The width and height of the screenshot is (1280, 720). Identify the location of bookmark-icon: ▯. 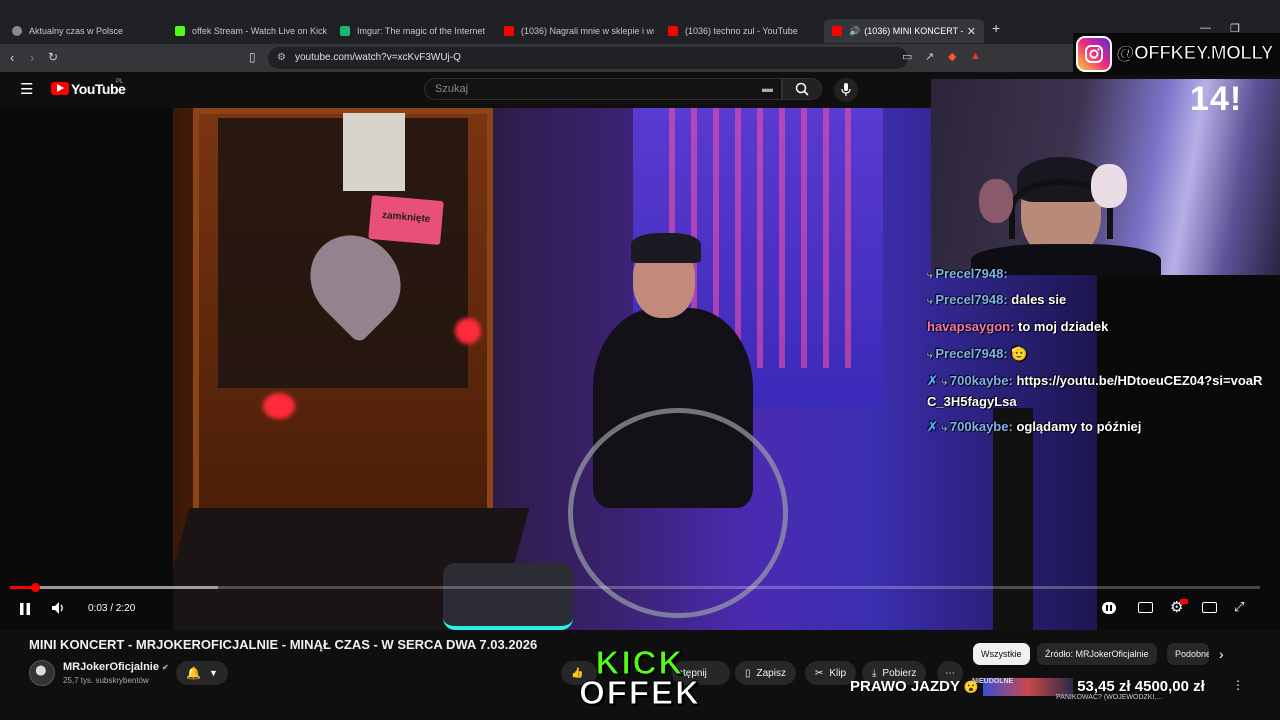
(252, 57).